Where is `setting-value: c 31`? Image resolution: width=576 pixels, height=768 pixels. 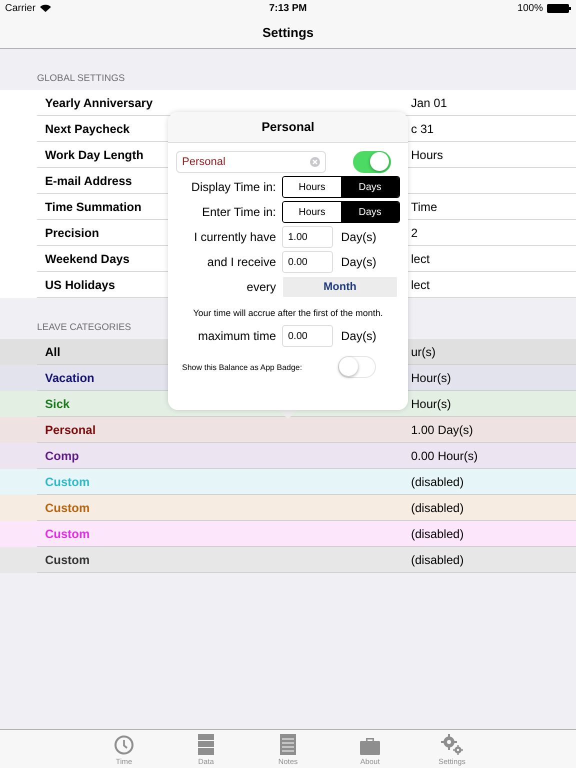 setting-value: c 31 is located at coordinates (422, 129).